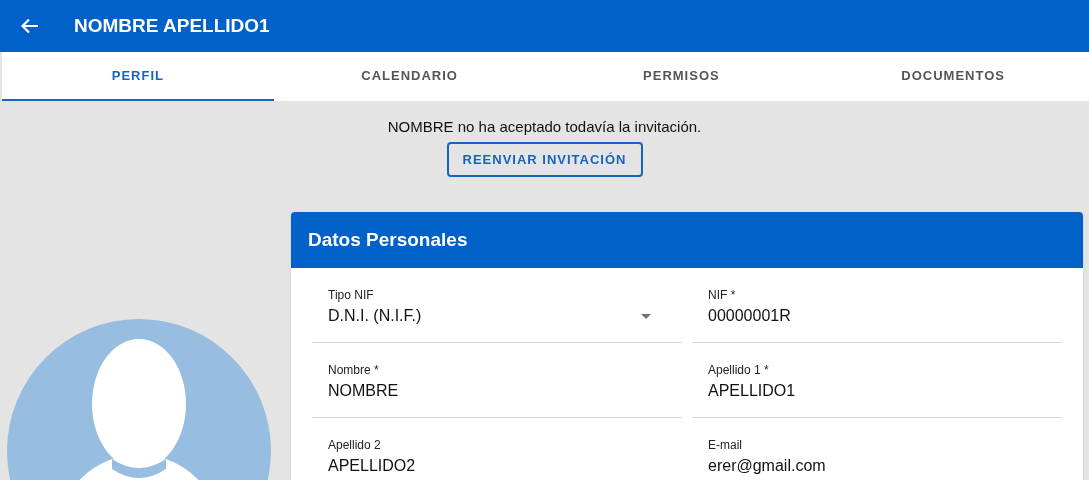  Describe the element at coordinates (351, 295) in the screenshot. I see `field-label: Tipo NIF` at that location.